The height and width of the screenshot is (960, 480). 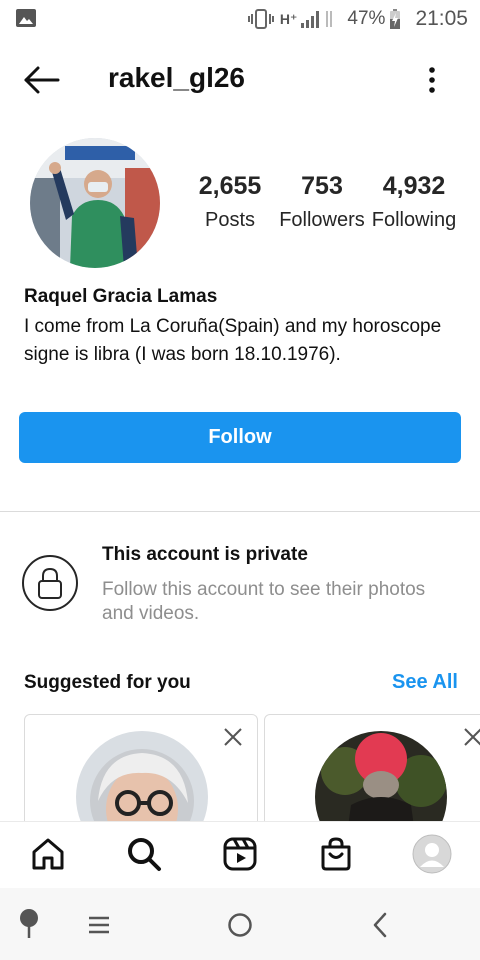 I want to click on divider, so click(x=240, y=511).